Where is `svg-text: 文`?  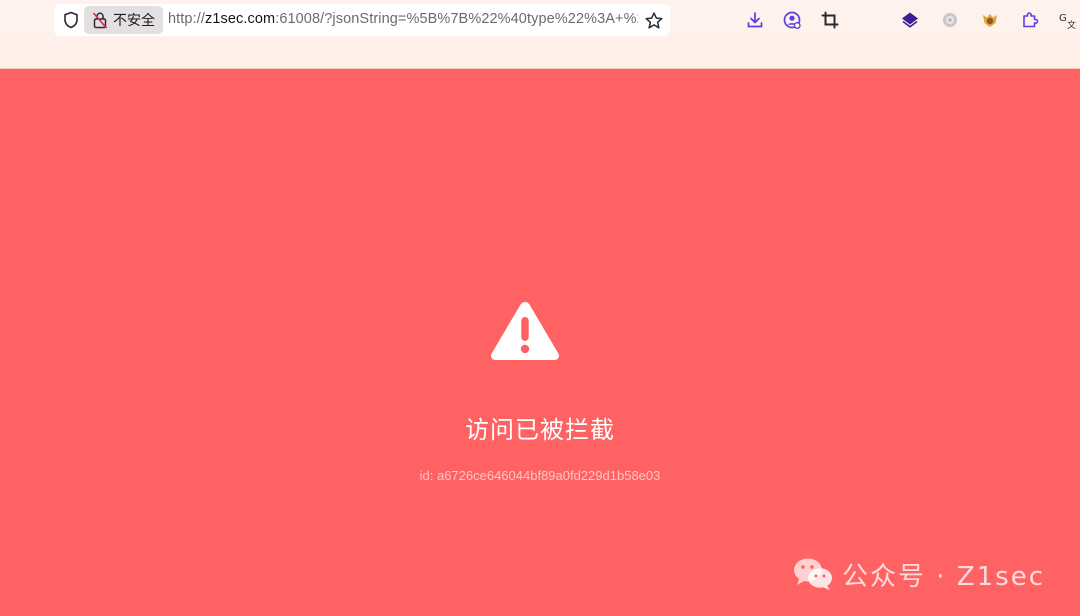 svg-text: 文 is located at coordinates (1071, 24).